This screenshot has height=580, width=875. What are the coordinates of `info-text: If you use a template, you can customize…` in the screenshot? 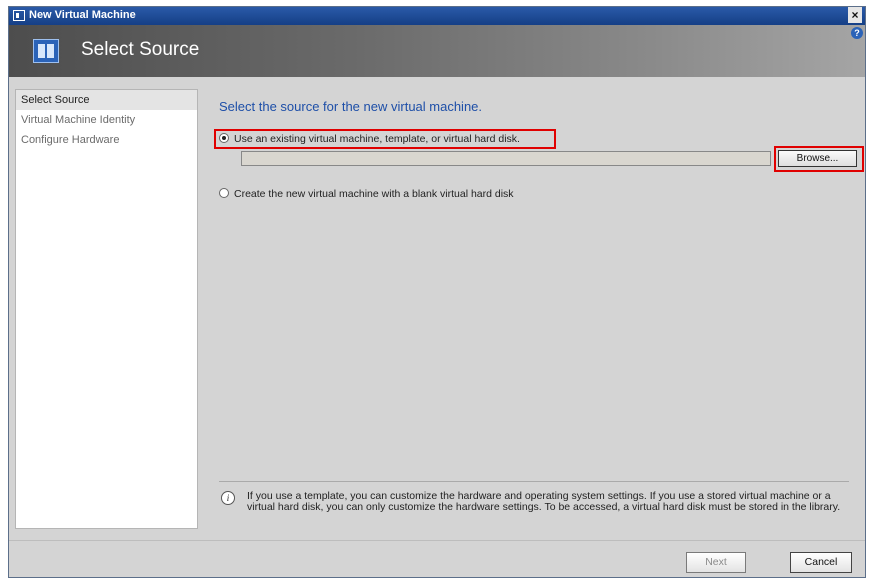 It's located at (544, 501).